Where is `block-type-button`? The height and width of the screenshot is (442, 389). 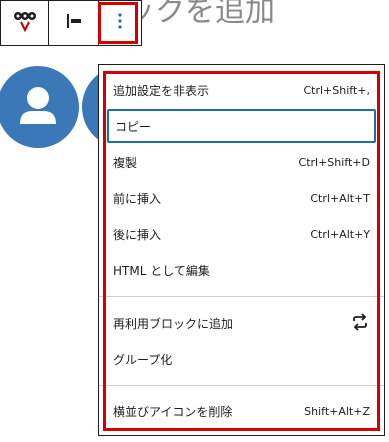 block-type-button is located at coordinates (25, 23).